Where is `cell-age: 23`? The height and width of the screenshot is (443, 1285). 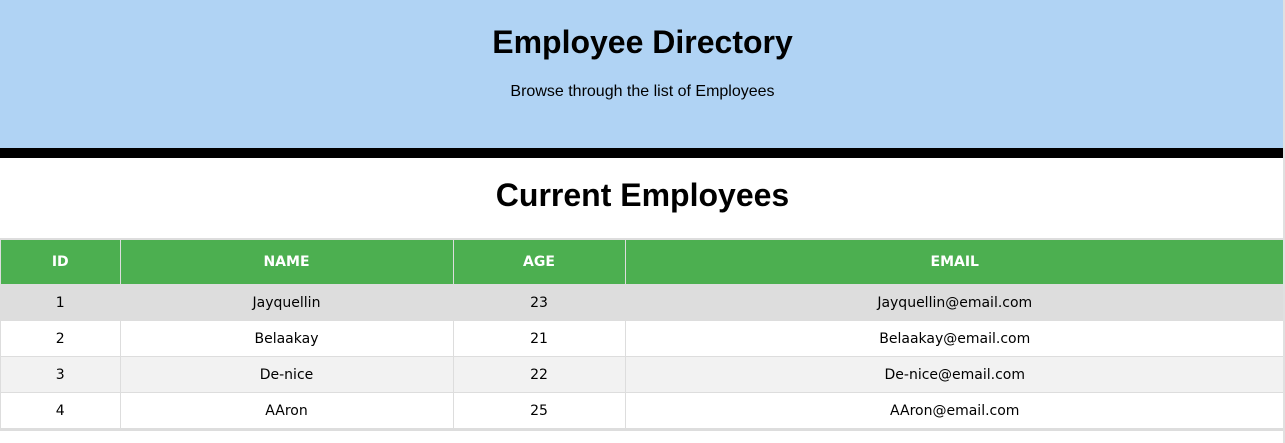
cell-age: 23 is located at coordinates (539, 302).